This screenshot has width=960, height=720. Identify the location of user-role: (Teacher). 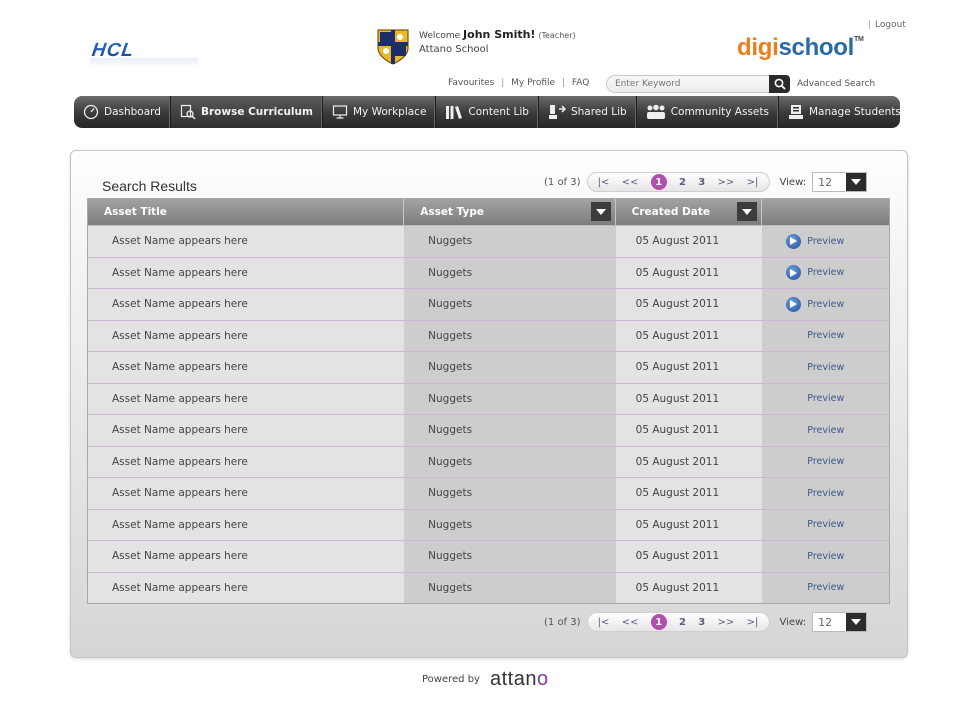
(557, 35).